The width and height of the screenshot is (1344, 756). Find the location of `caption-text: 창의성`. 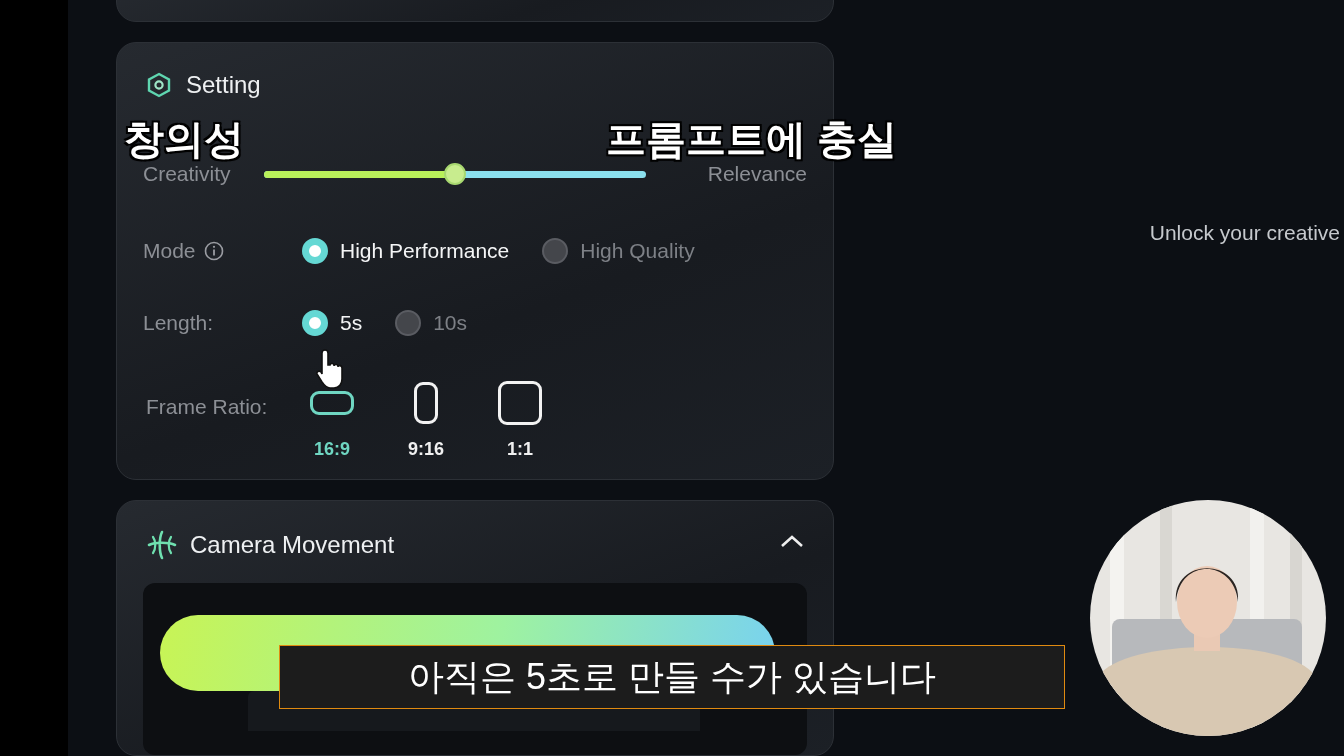

caption-text: 창의성 is located at coordinates (184, 139).